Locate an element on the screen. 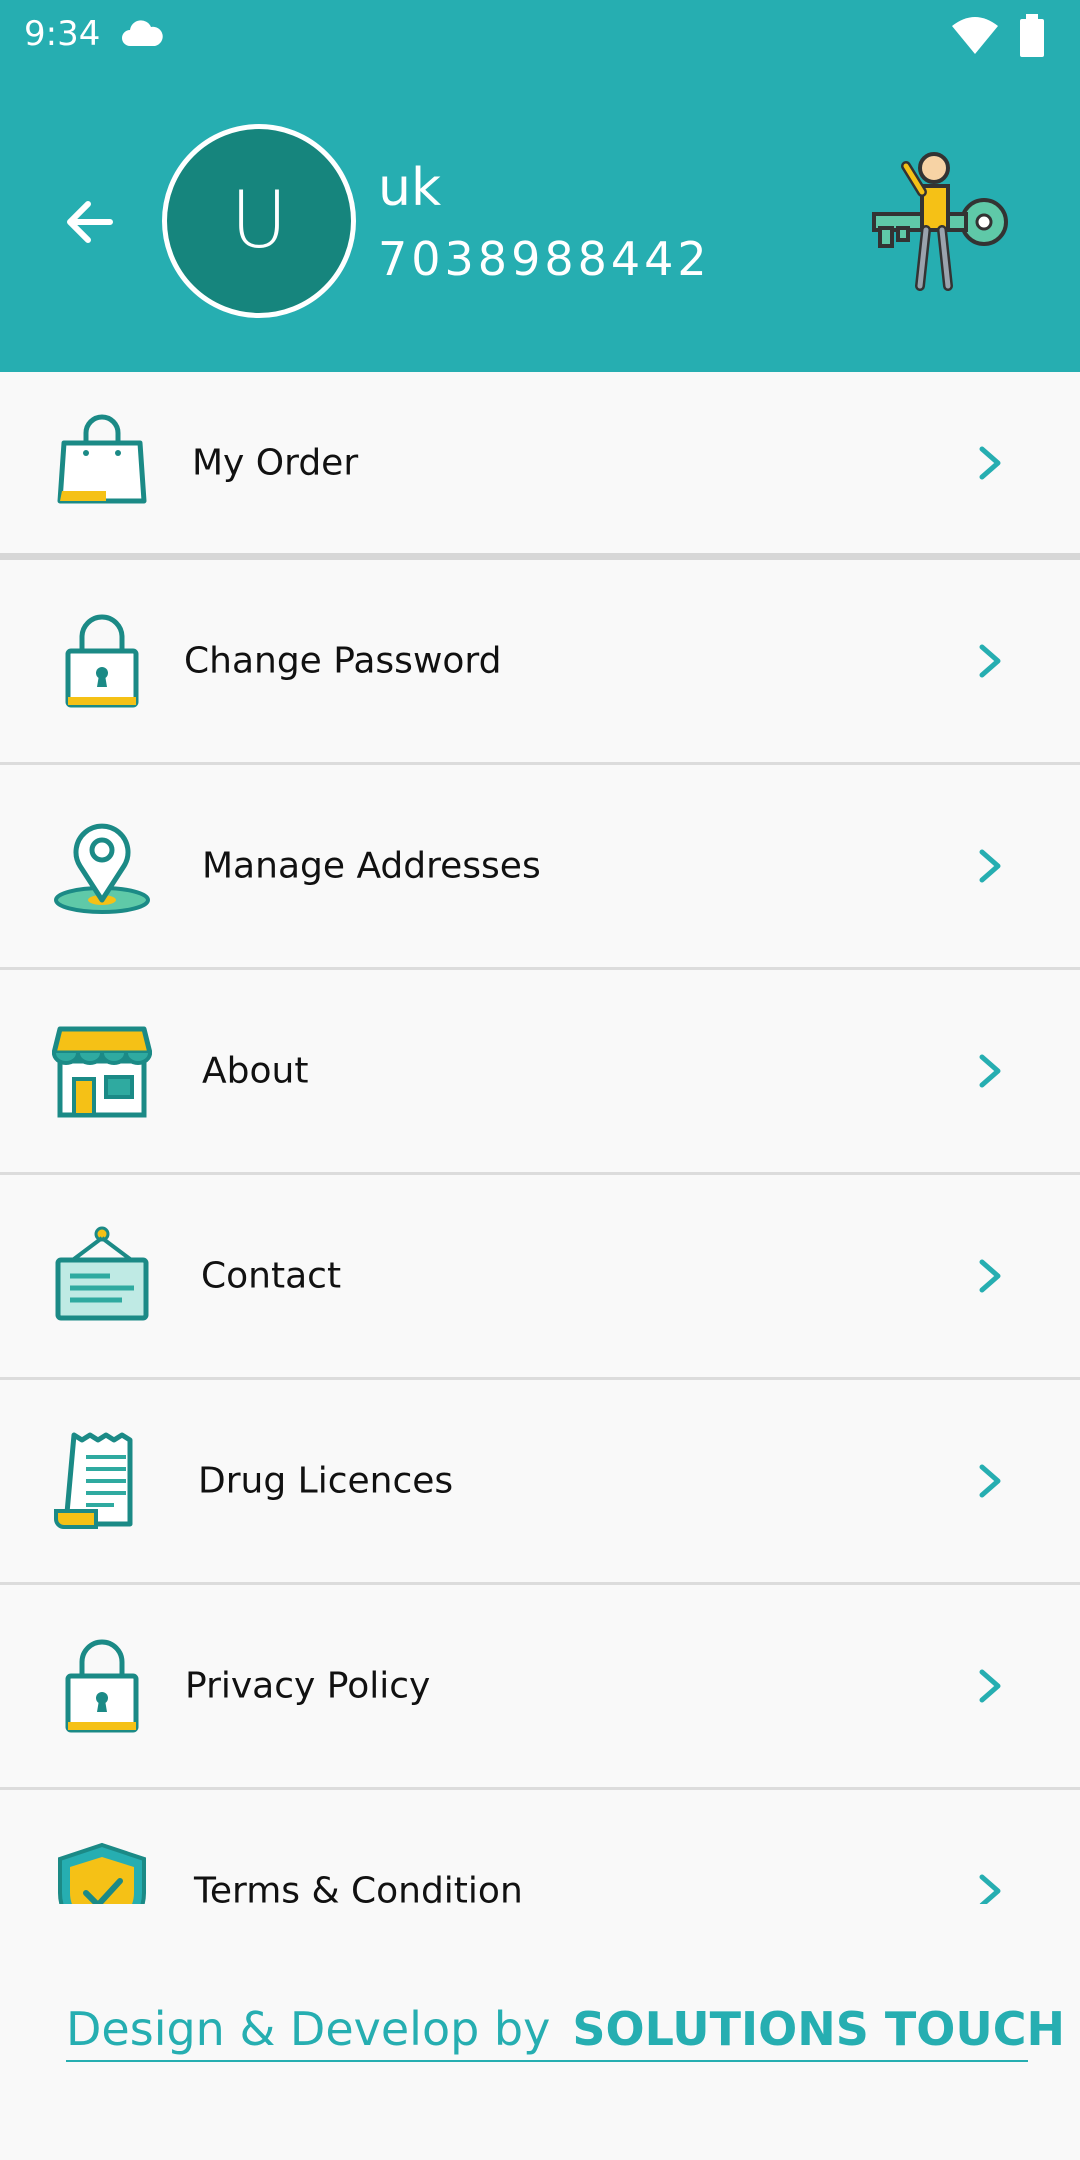 The image size is (1080, 2160). avatar-letter: U is located at coordinates (259, 221).